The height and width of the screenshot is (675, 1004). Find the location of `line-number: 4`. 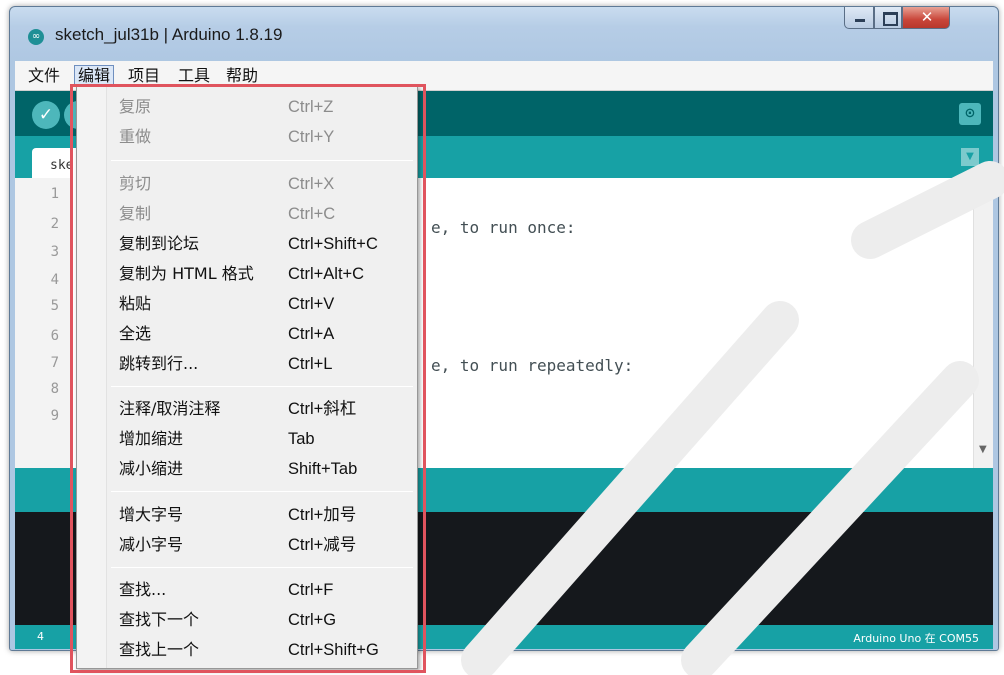

line-number: 4 is located at coordinates (54, 280).